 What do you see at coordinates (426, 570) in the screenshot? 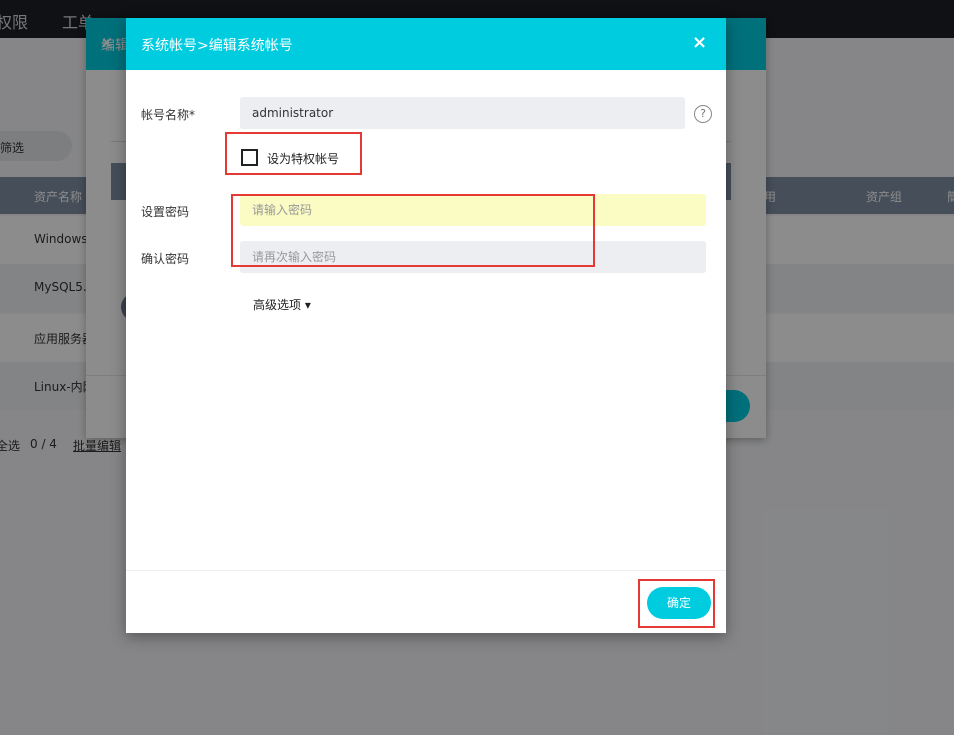
I see `divider` at bounding box center [426, 570].